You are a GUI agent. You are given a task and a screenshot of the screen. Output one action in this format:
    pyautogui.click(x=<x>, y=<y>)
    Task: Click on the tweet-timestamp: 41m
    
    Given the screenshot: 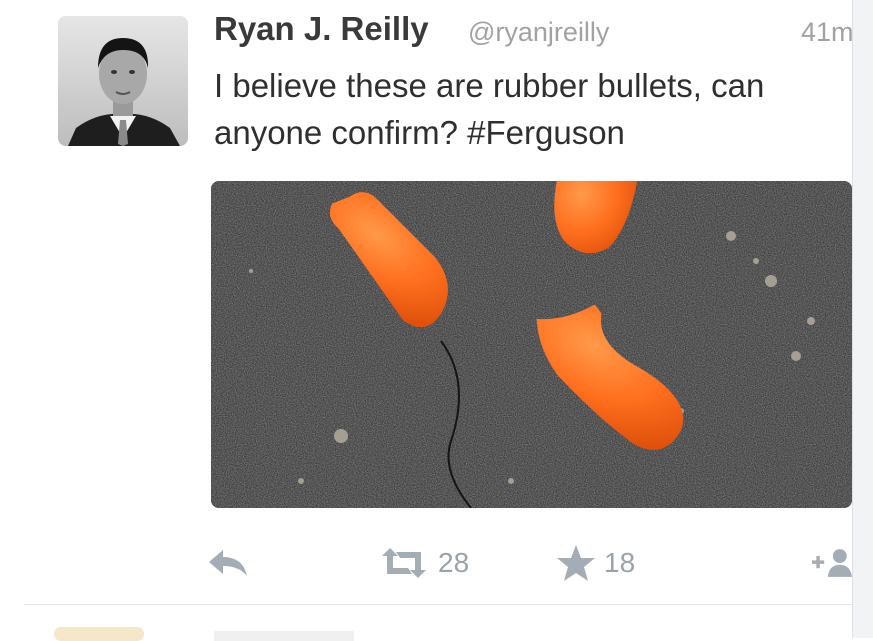 What is the action you would take?
    pyautogui.click(x=826, y=32)
    